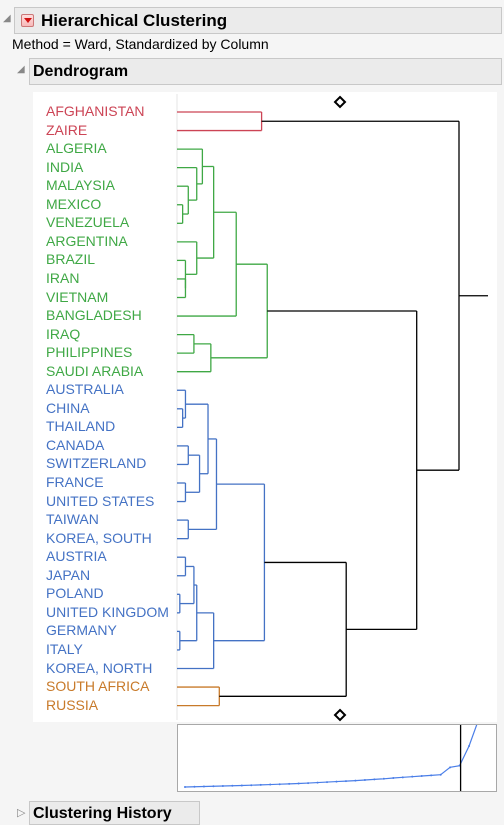 The height and width of the screenshot is (825, 504). I want to click on distance-slider-bottom-diamond-icon, so click(340, 715).